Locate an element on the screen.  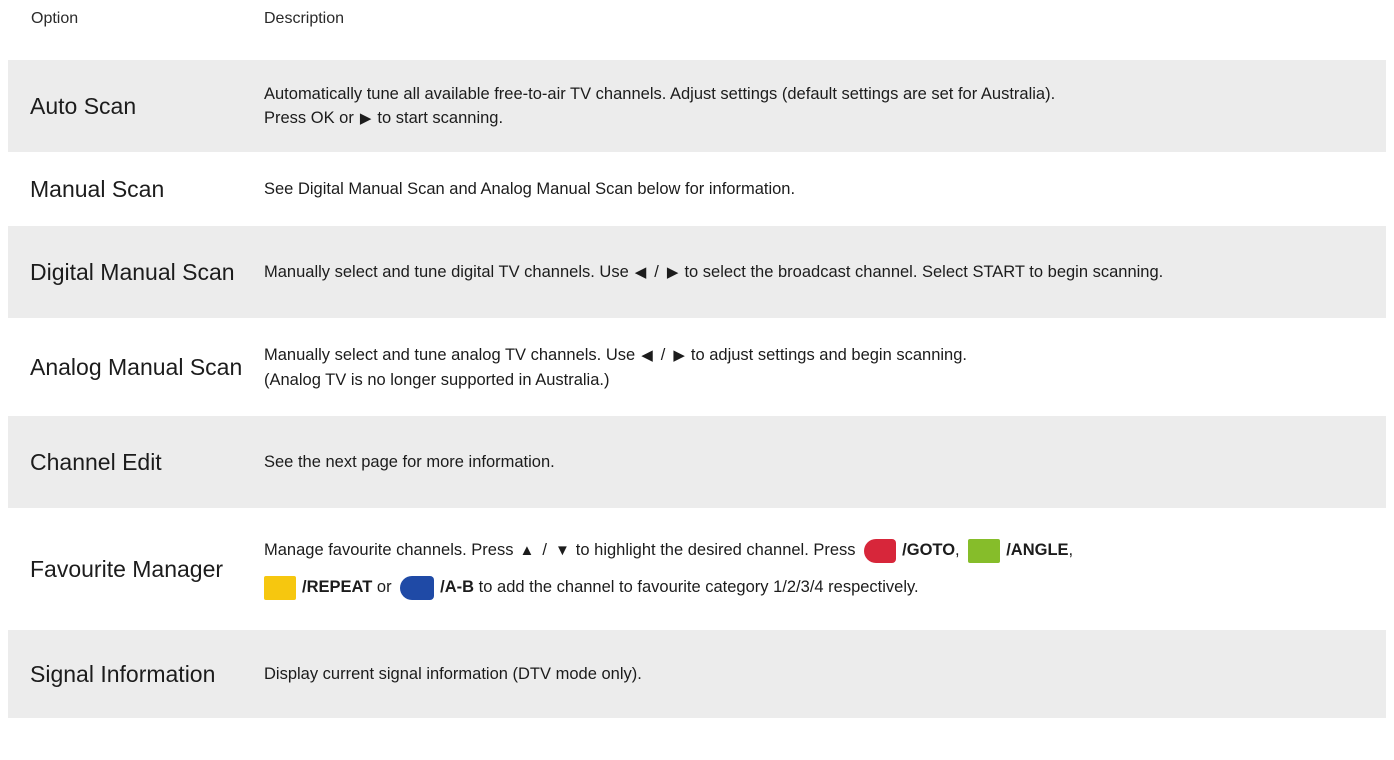
red-key-icon is located at coordinates (880, 550).